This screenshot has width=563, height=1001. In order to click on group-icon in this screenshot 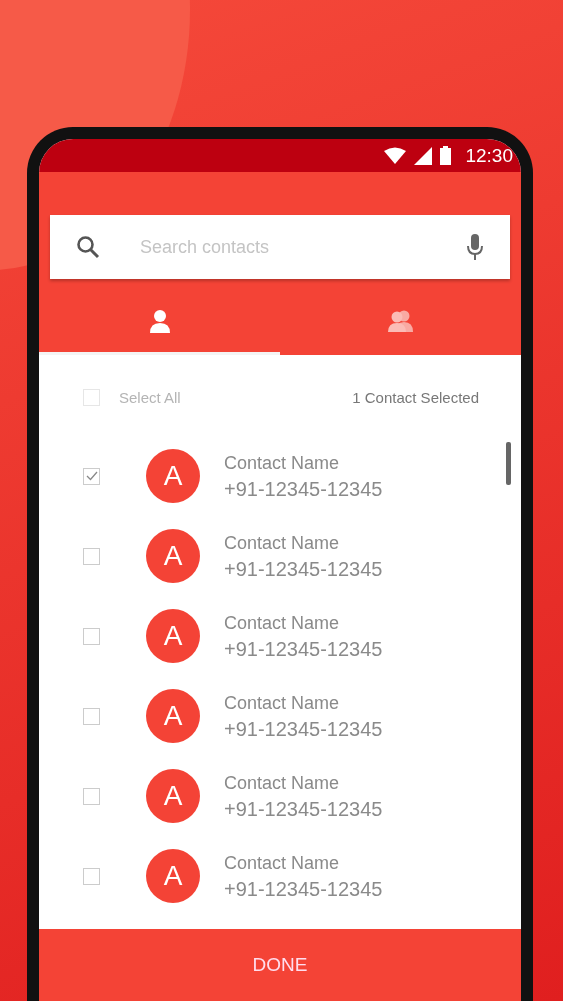, I will do `click(400, 321)`.